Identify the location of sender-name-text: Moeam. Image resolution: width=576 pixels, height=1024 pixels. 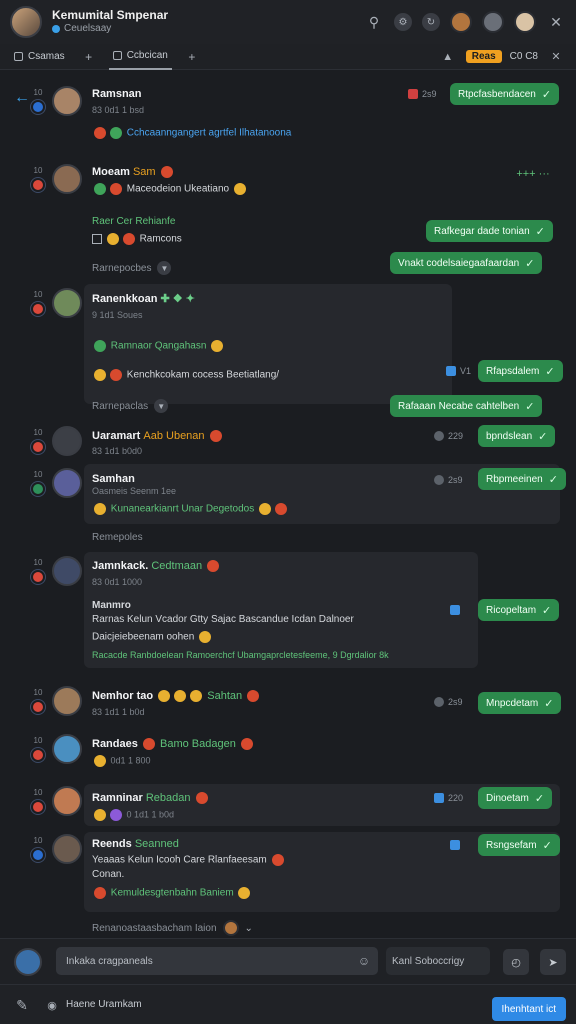
(111, 172).